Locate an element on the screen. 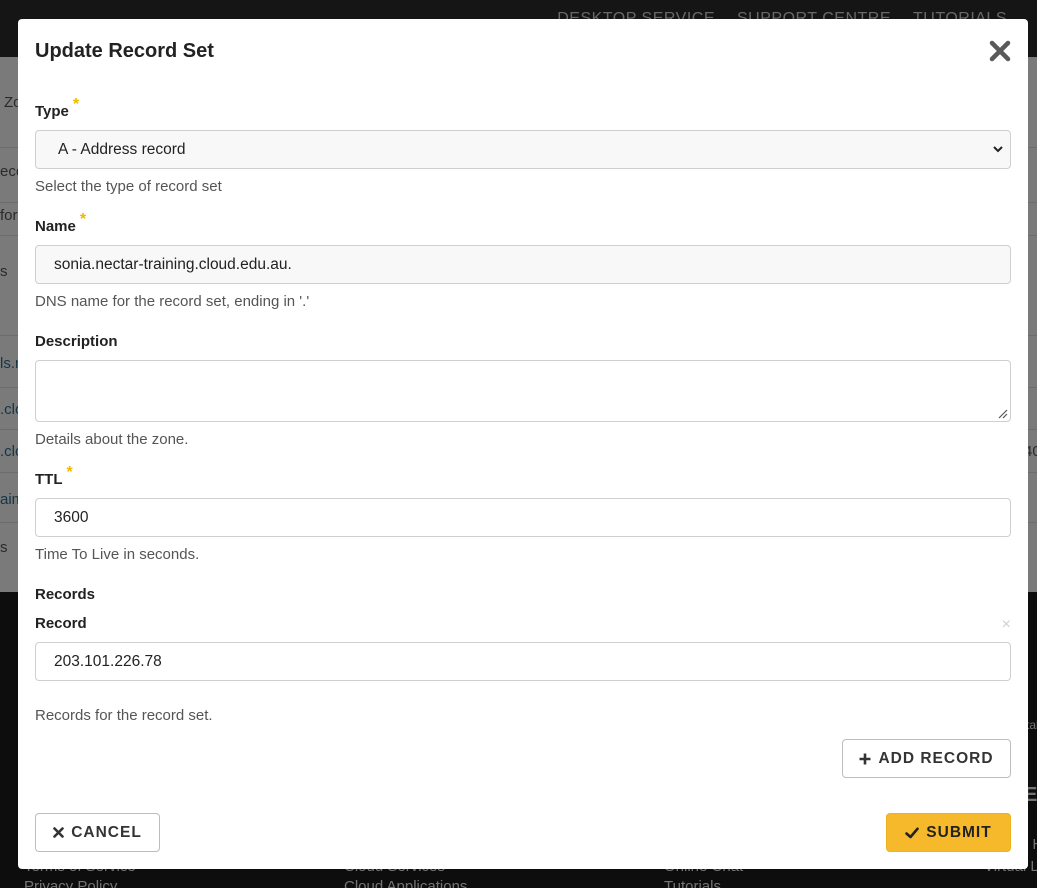 This screenshot has width=1037, height=888. record-input: 203.101.226.78 is located at coordinates (523, 661).